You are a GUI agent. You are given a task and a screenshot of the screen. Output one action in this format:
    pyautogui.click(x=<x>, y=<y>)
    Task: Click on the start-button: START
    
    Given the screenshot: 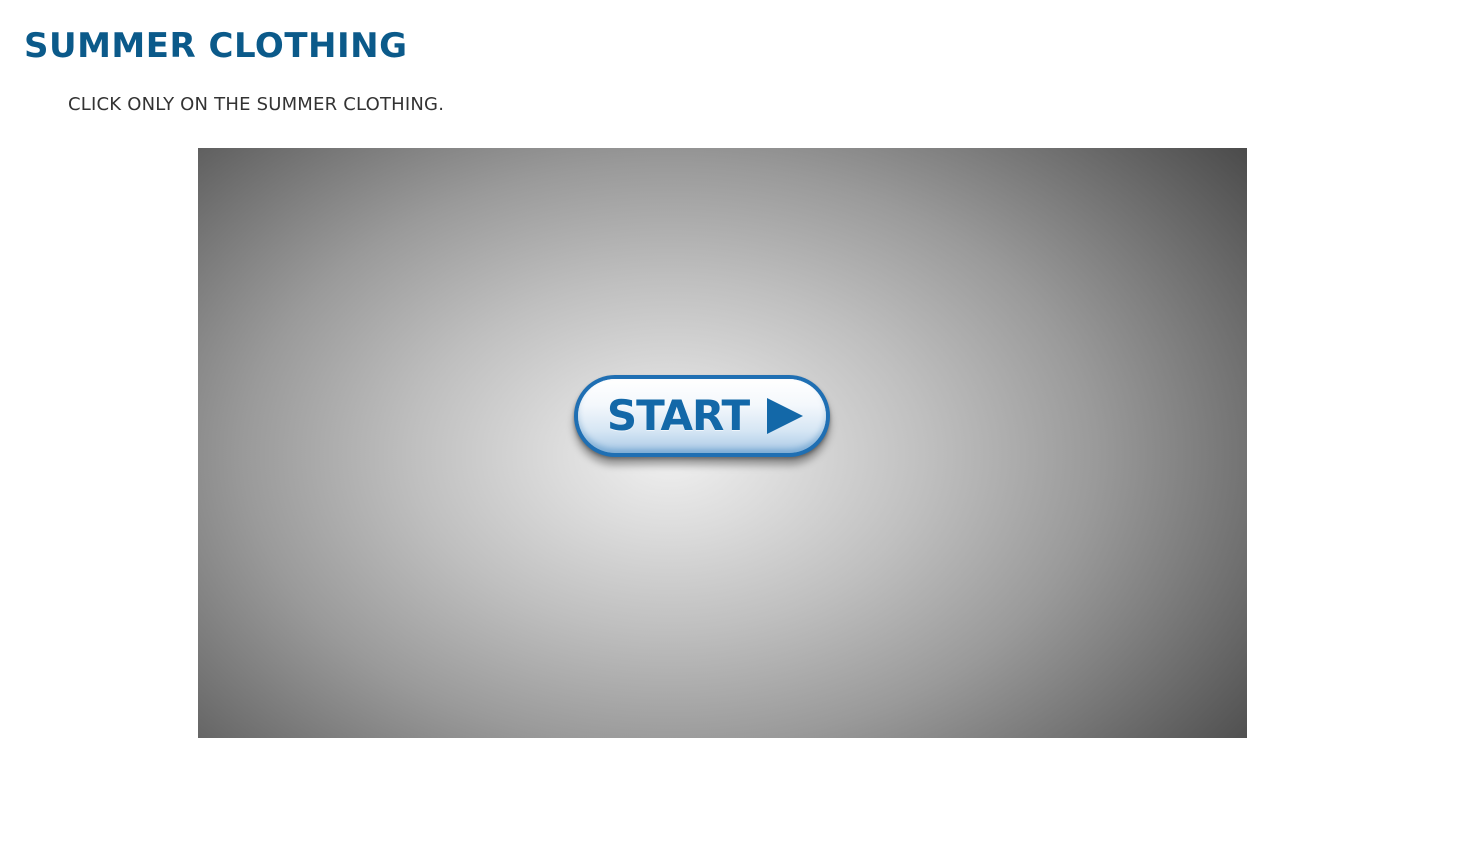 What is the action you would take?
    pyautogui.click(x=702, y=416)
    